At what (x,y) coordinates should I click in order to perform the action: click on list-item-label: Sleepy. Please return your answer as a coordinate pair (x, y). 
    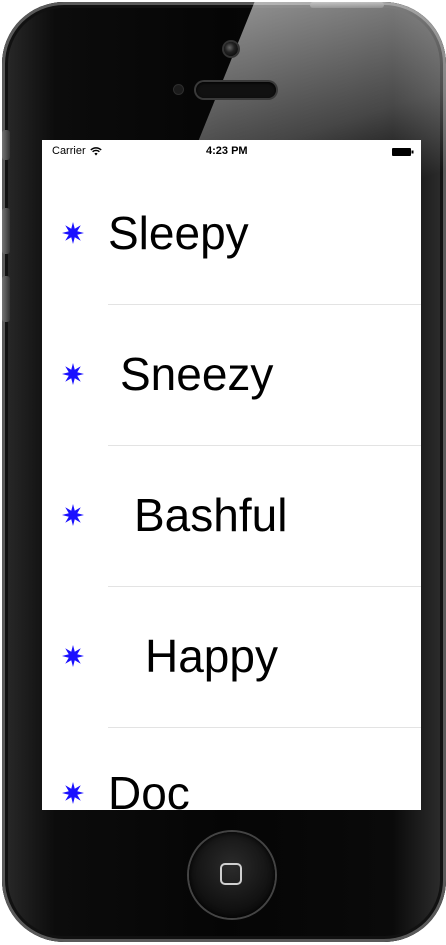
    Looking at the image, I should click on (178, 233).